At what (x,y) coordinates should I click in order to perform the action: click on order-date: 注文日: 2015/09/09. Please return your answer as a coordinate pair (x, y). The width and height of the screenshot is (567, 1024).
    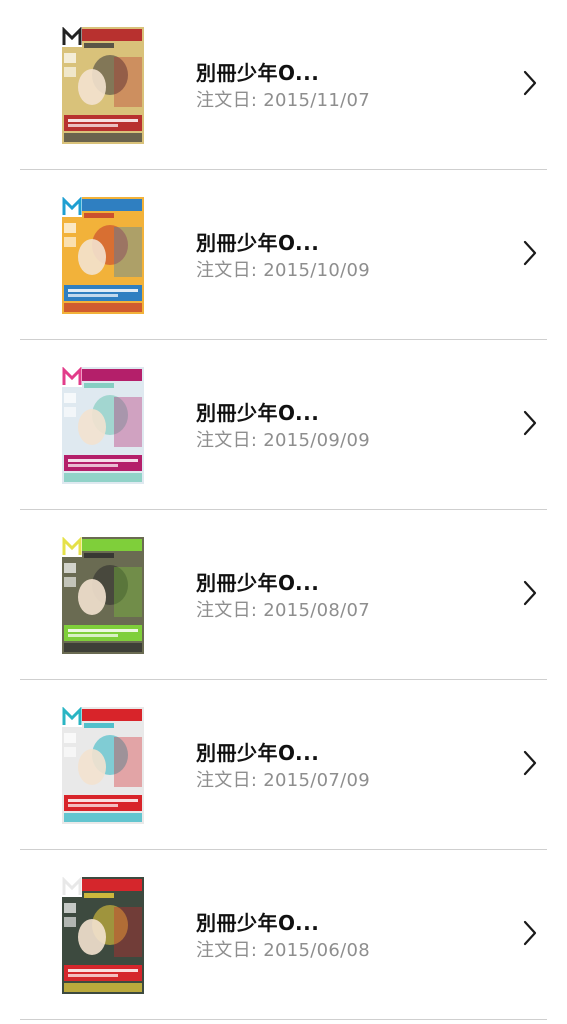
    Looking at the image, I should click on (283, 440).